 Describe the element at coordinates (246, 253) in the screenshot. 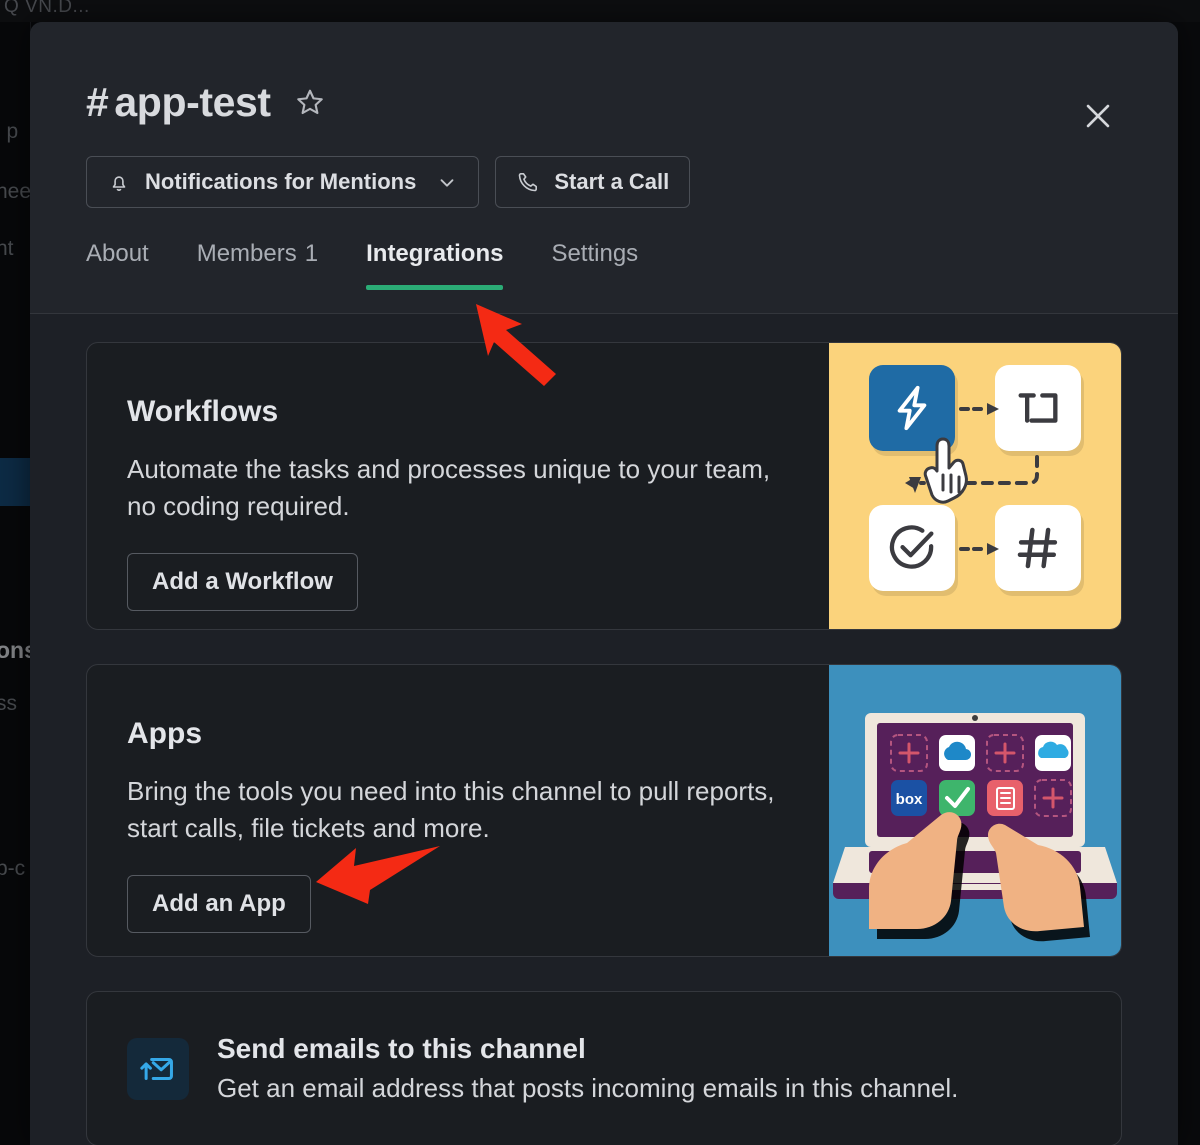

I see `tab-members-label: Members` at that location.